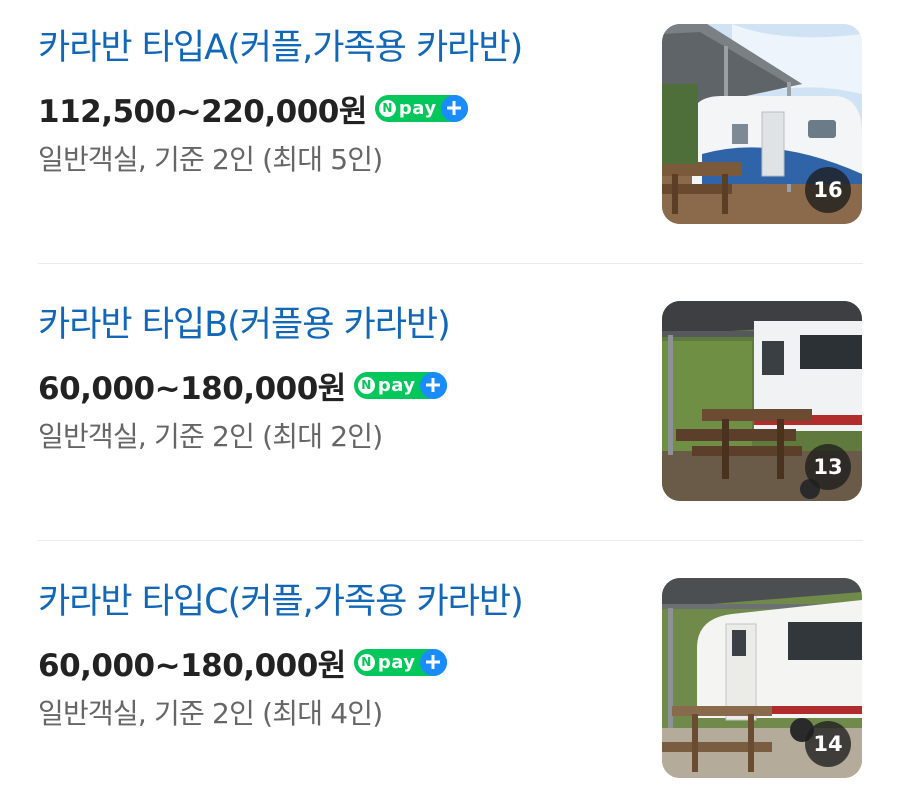 The width and height of the screenshot is (900, 806). Describe the element at coordinates (244, 325) in the screenshot. I see `room-title: 카라반 타입B(커플용 카라반)` at that location.